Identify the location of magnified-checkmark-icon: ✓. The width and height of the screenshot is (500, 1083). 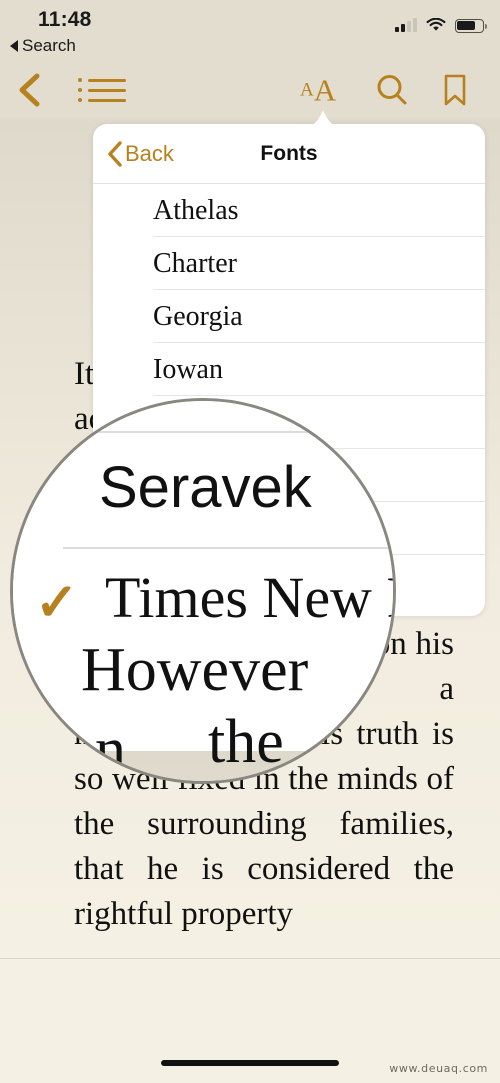
(57, 603).